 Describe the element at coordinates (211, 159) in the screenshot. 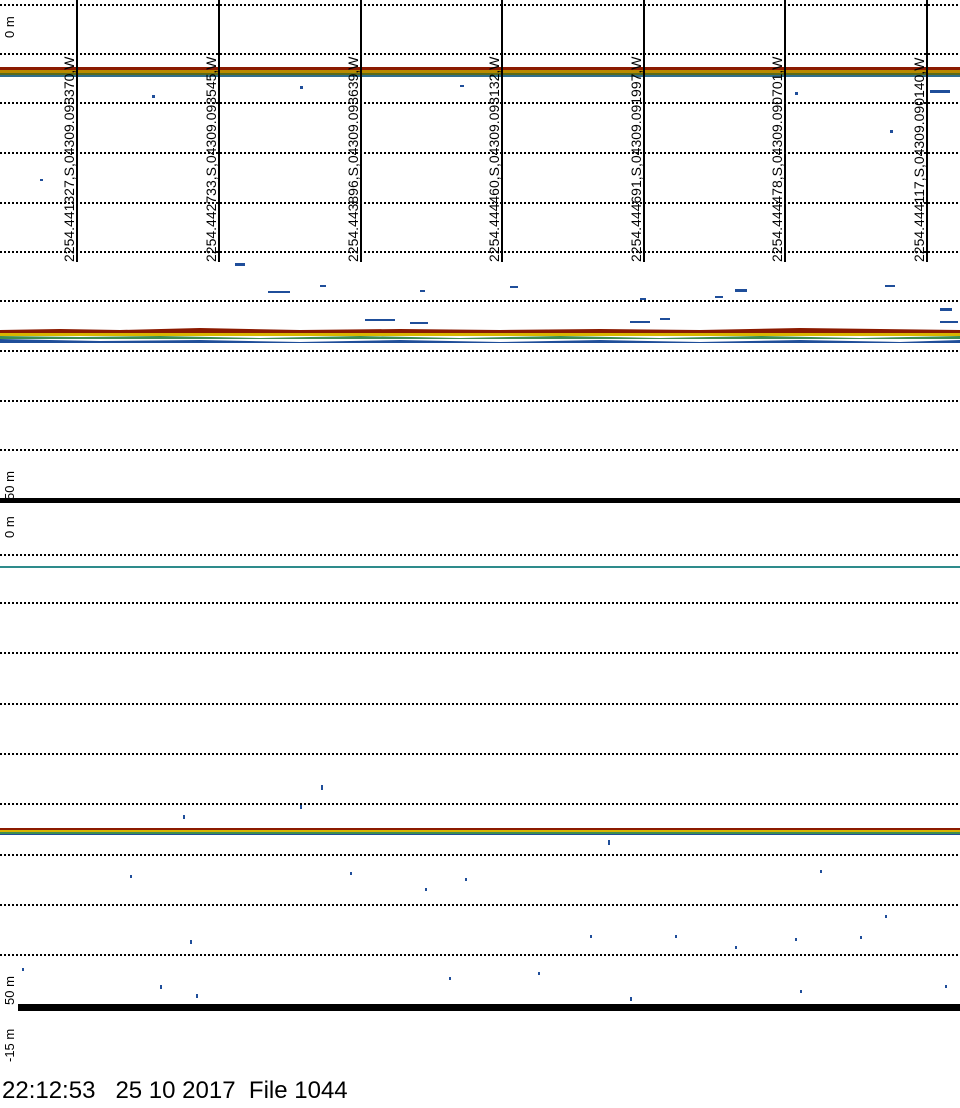

I see `position-label: 2254.442733,S,04309.093545,W` at that location.